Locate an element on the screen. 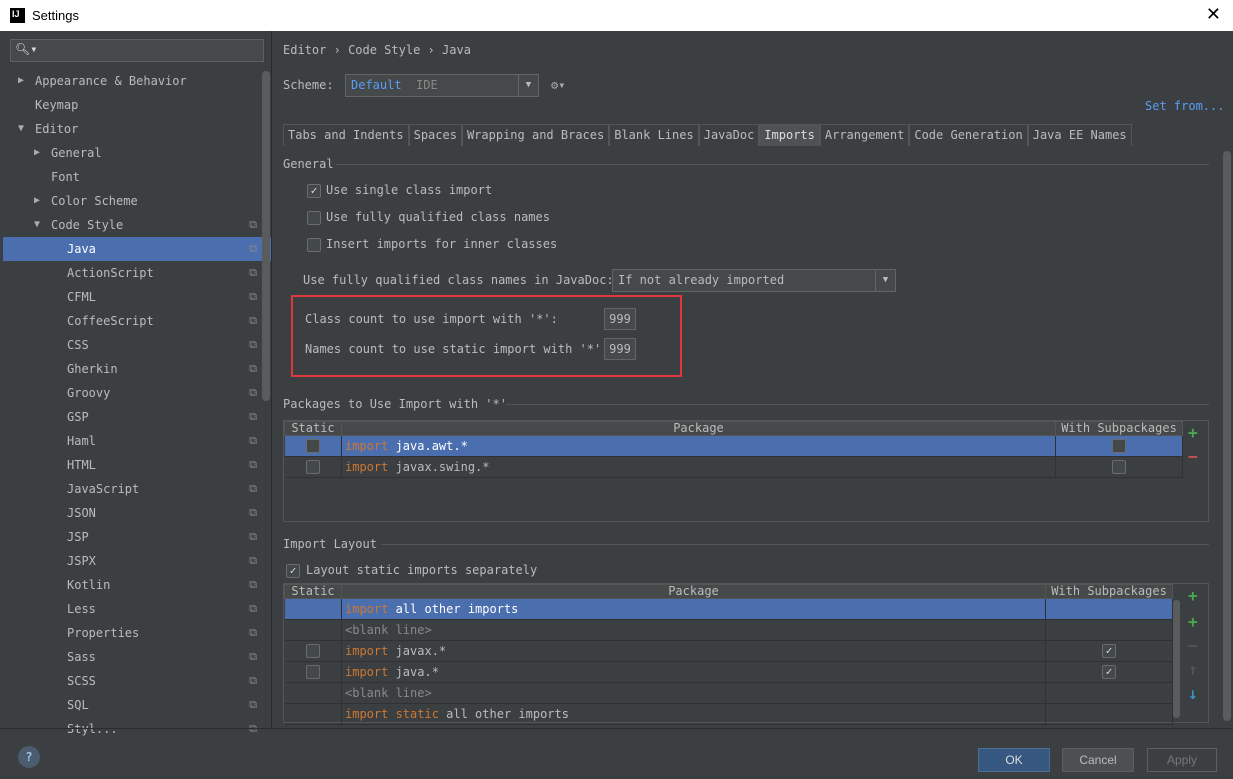  move-up-icon: ↑ is located at coordinates (1193, 669).